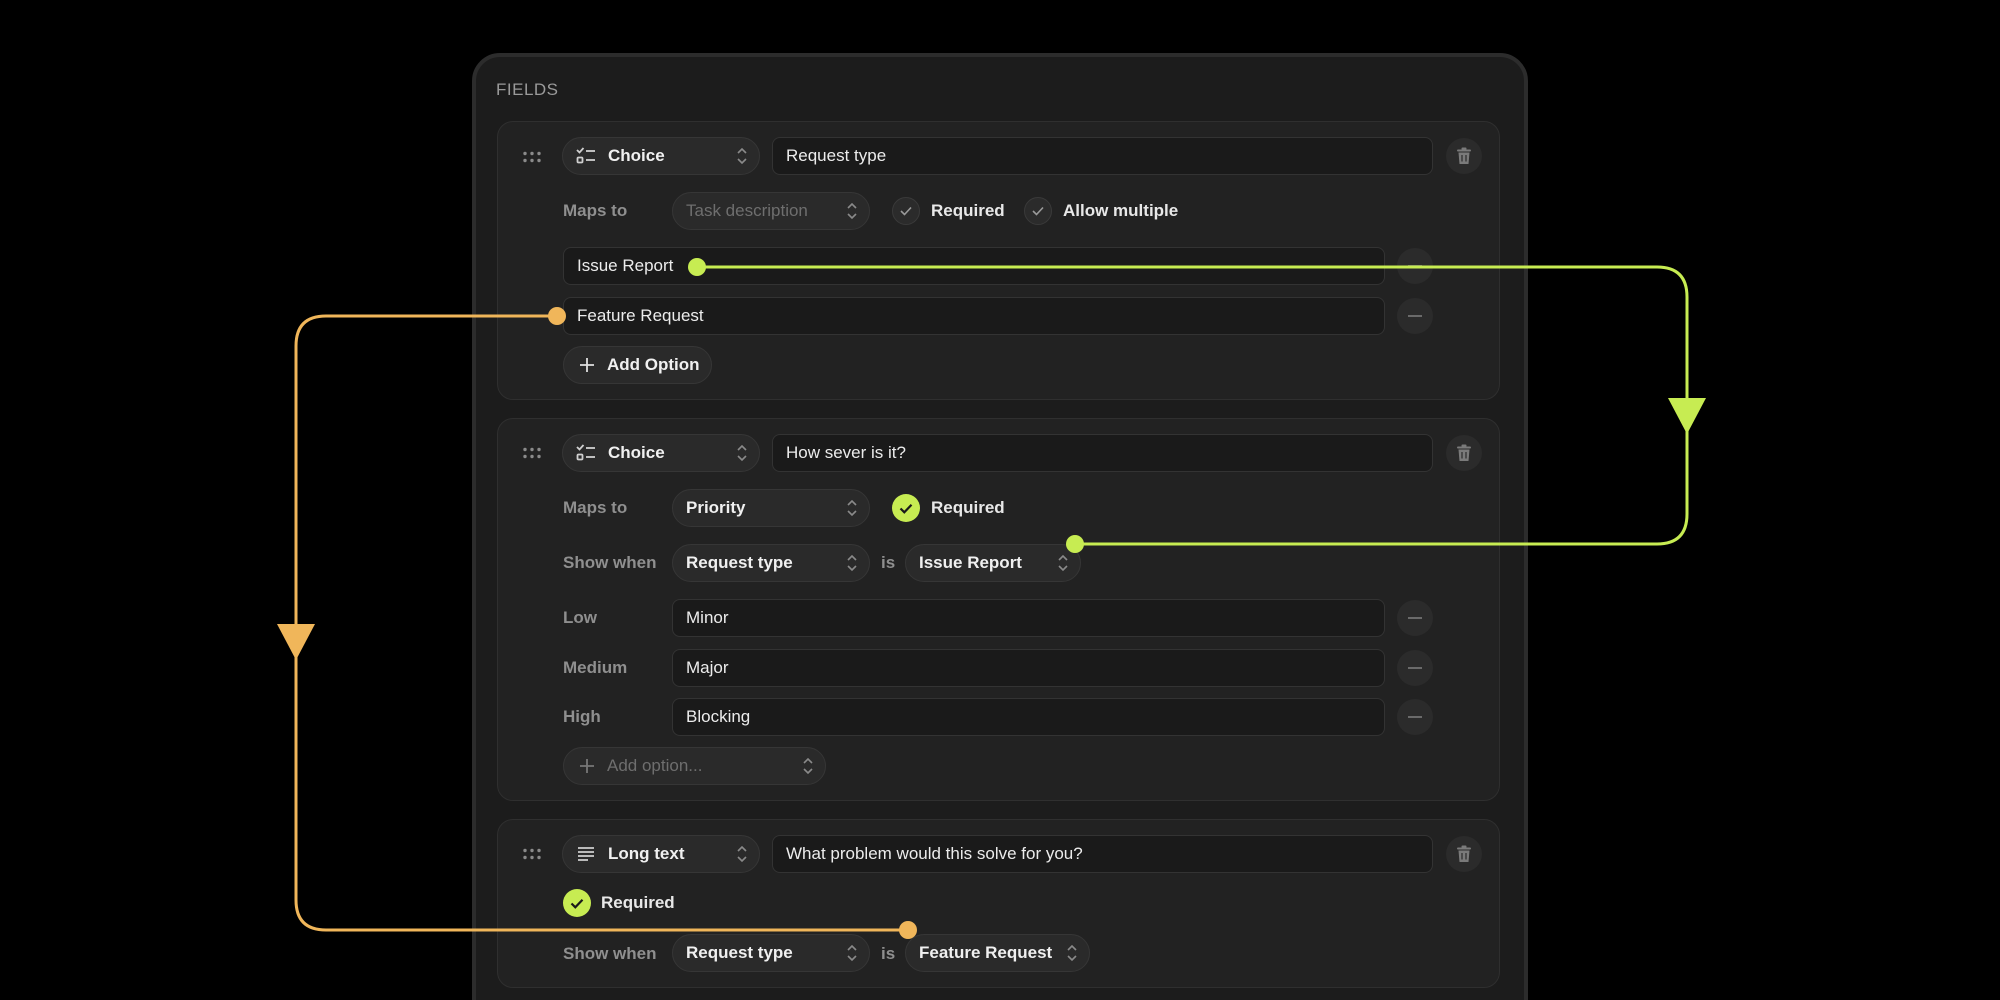  Describe the element at coordinates (1028, 717) in the screenshot. I see `option-input: Blocking` at that location.